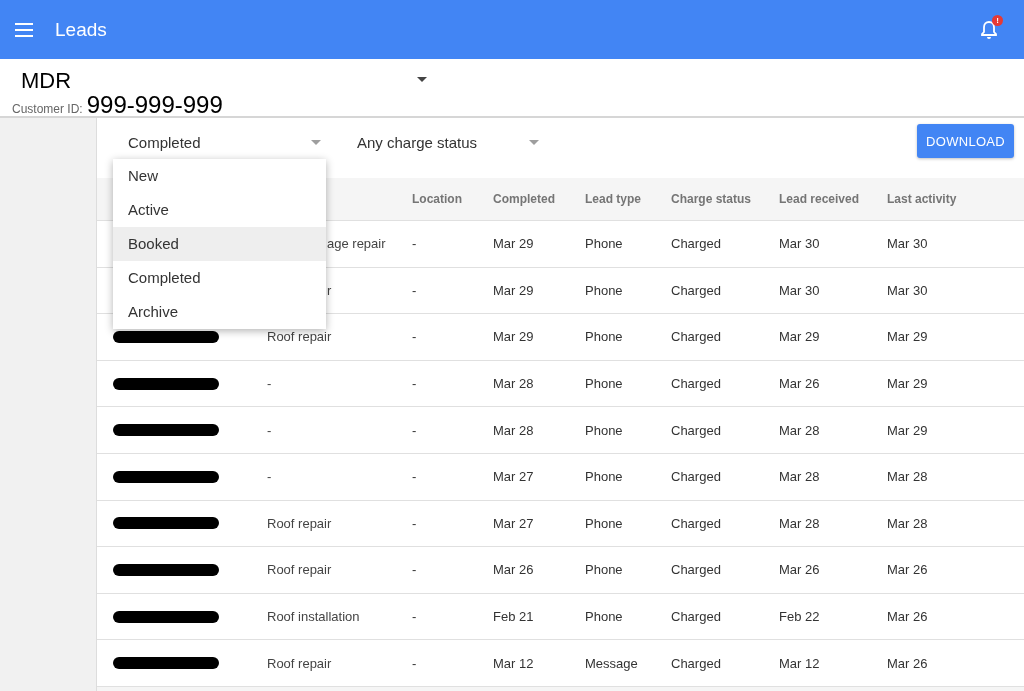 The image size is (1024, 691). Describe the element at coordinates (219, 312) in the screenshot. I see `menu-item: Archive` at that location.